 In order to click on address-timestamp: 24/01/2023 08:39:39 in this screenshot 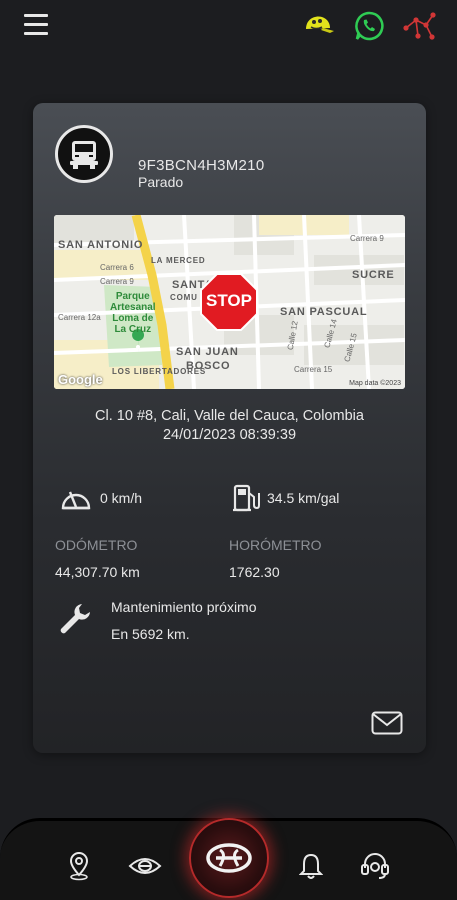, I will do `click(229, 435)`.